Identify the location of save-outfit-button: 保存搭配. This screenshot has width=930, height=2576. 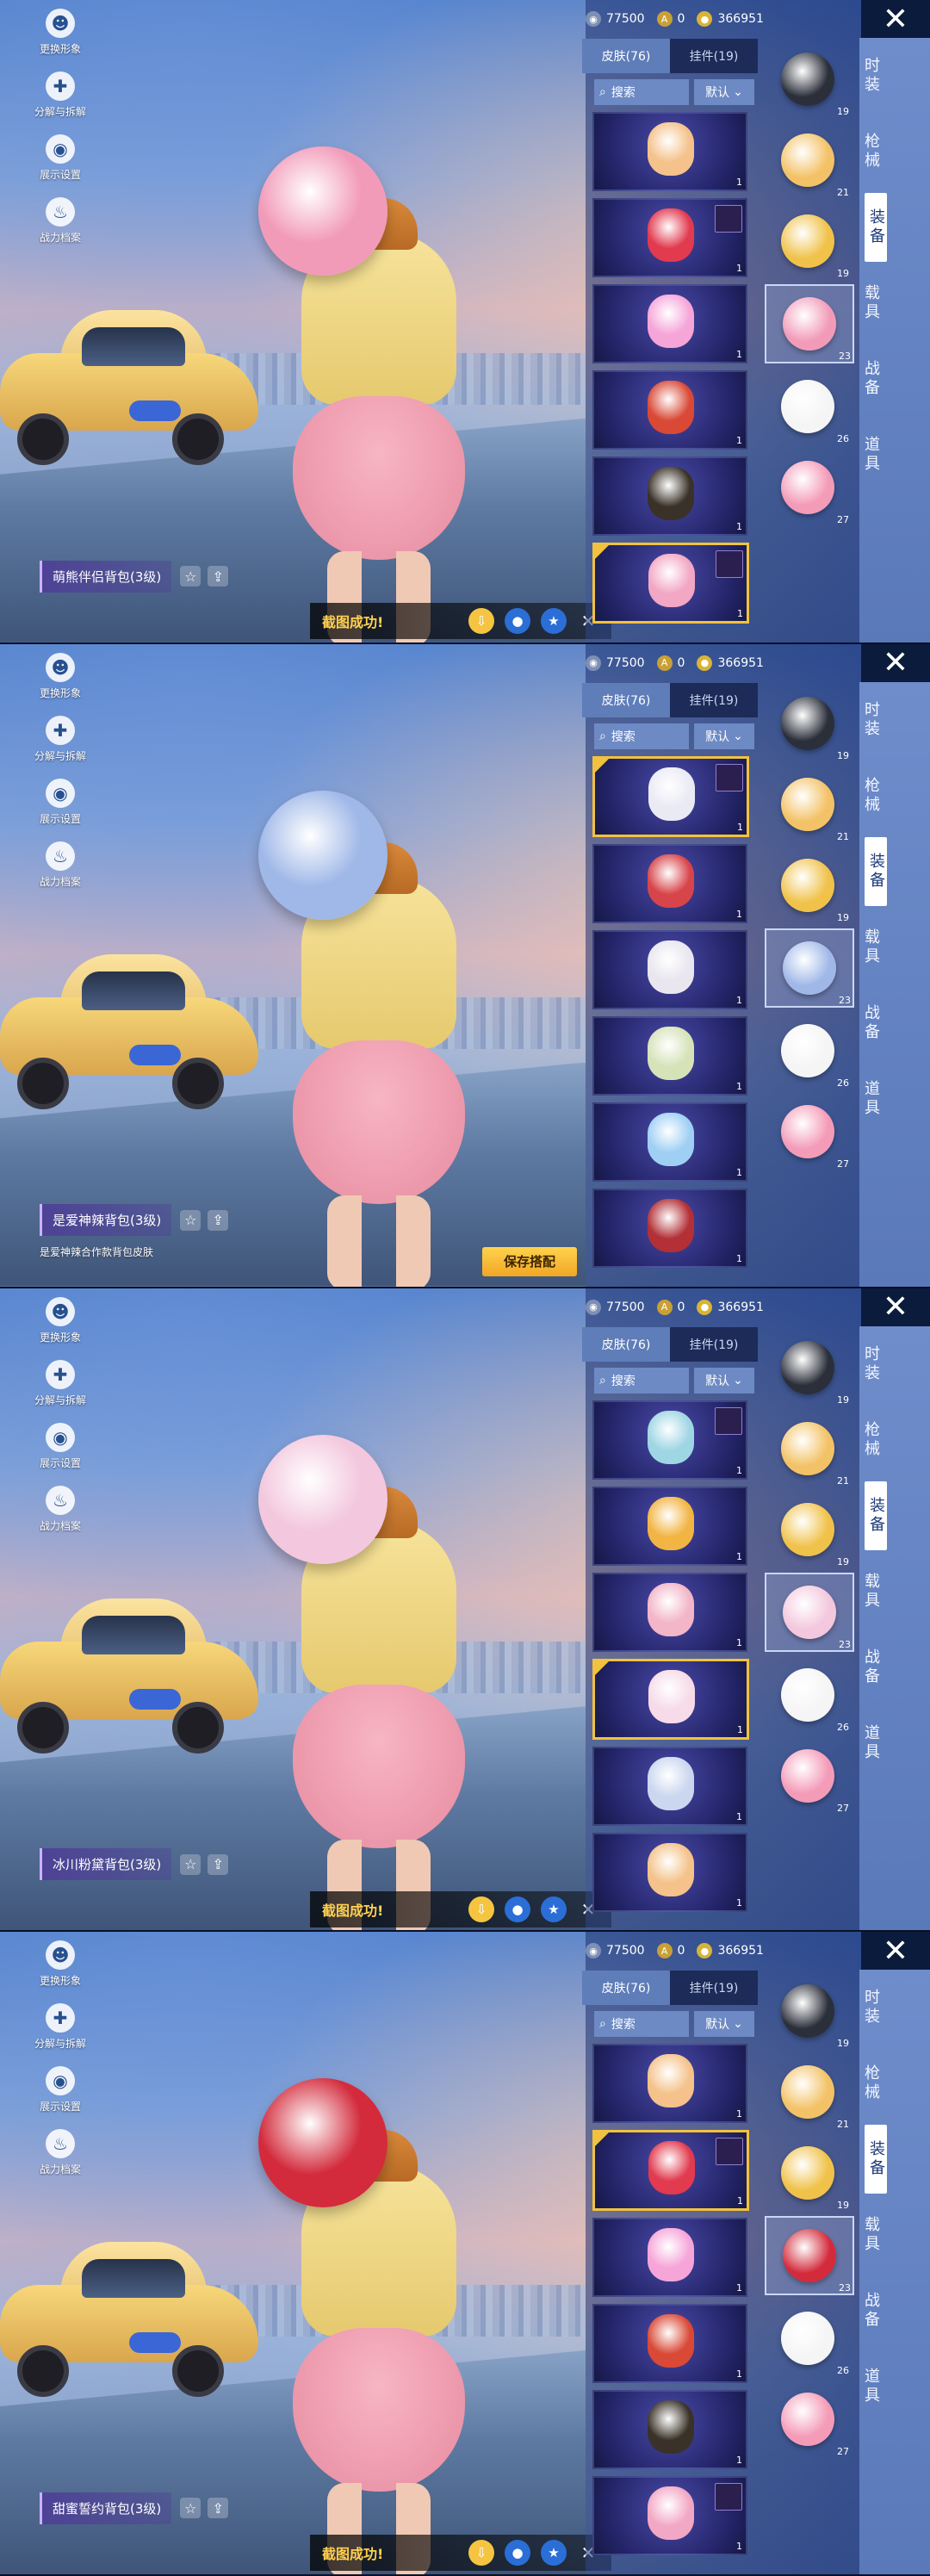
(530, 1261).